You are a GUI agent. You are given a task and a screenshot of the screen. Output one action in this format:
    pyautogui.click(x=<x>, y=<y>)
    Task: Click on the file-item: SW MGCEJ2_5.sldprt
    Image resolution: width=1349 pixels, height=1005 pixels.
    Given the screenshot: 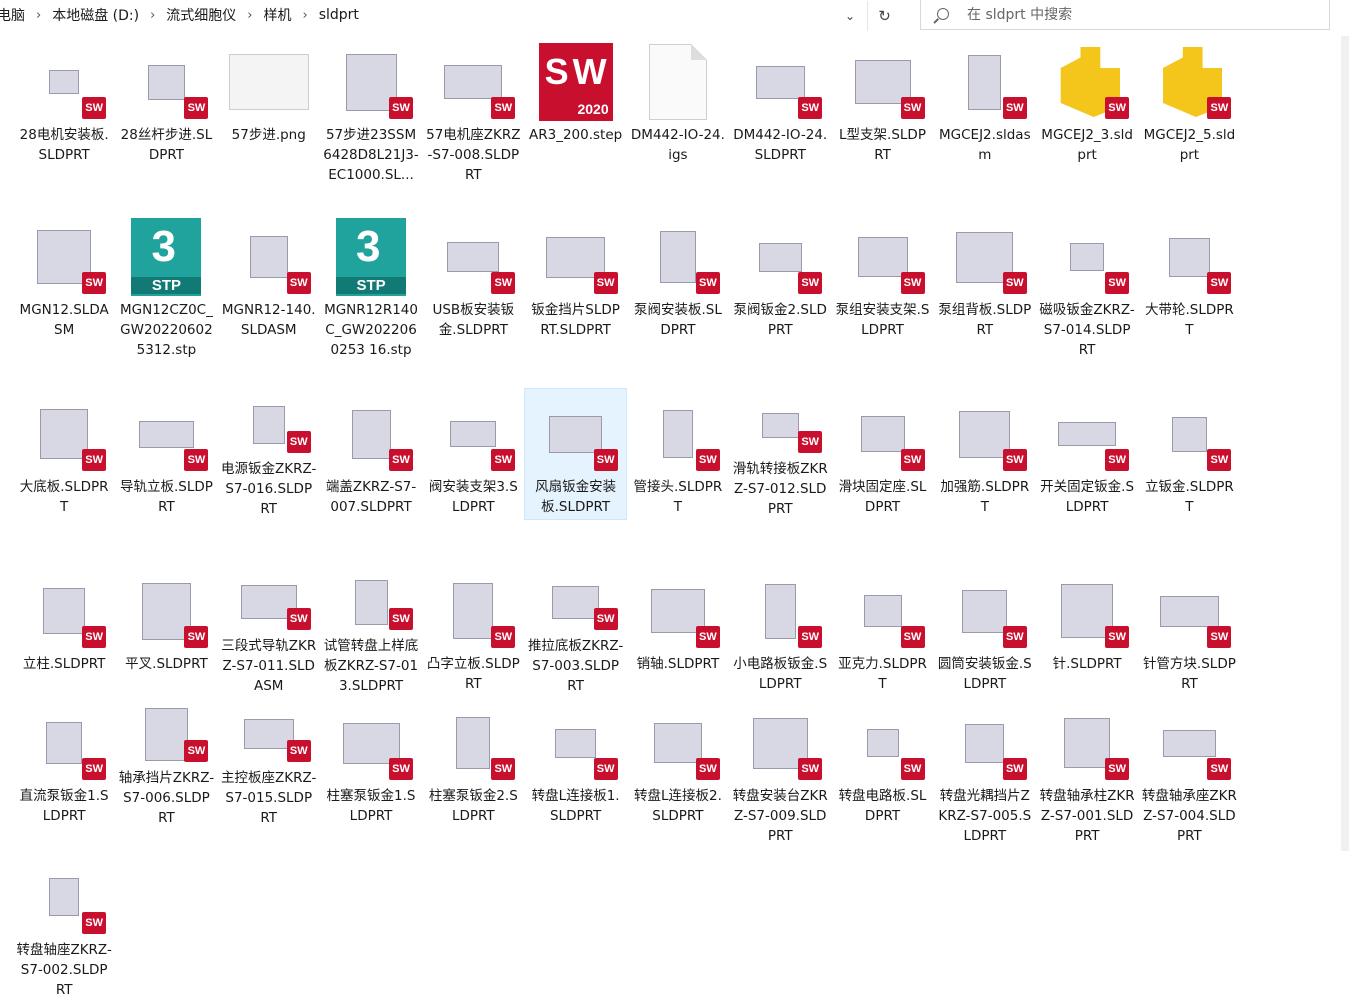 What is the action you would take?
    pyautogui.click(x=1189, y=123)
    